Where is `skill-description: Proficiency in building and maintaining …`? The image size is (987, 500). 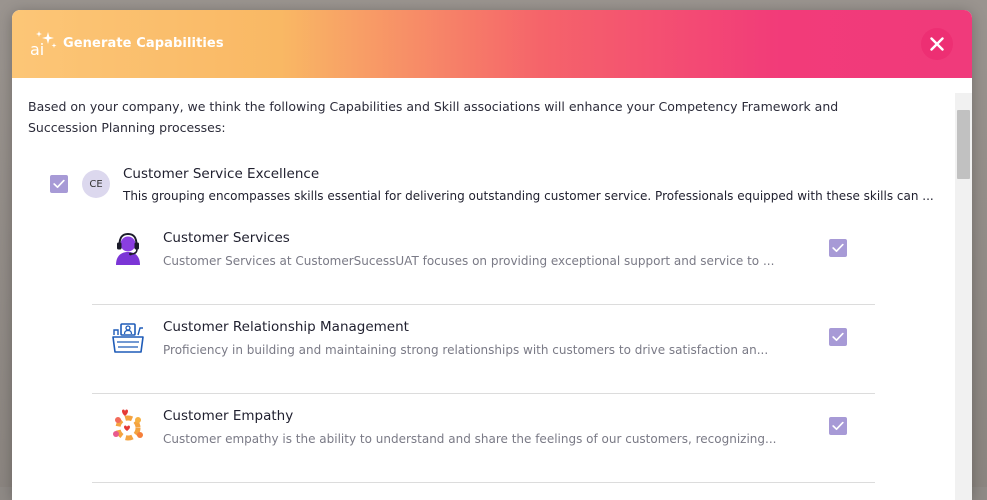 skill-description: Proficiency in building and maintaining … is located at coordinates (466, 350).